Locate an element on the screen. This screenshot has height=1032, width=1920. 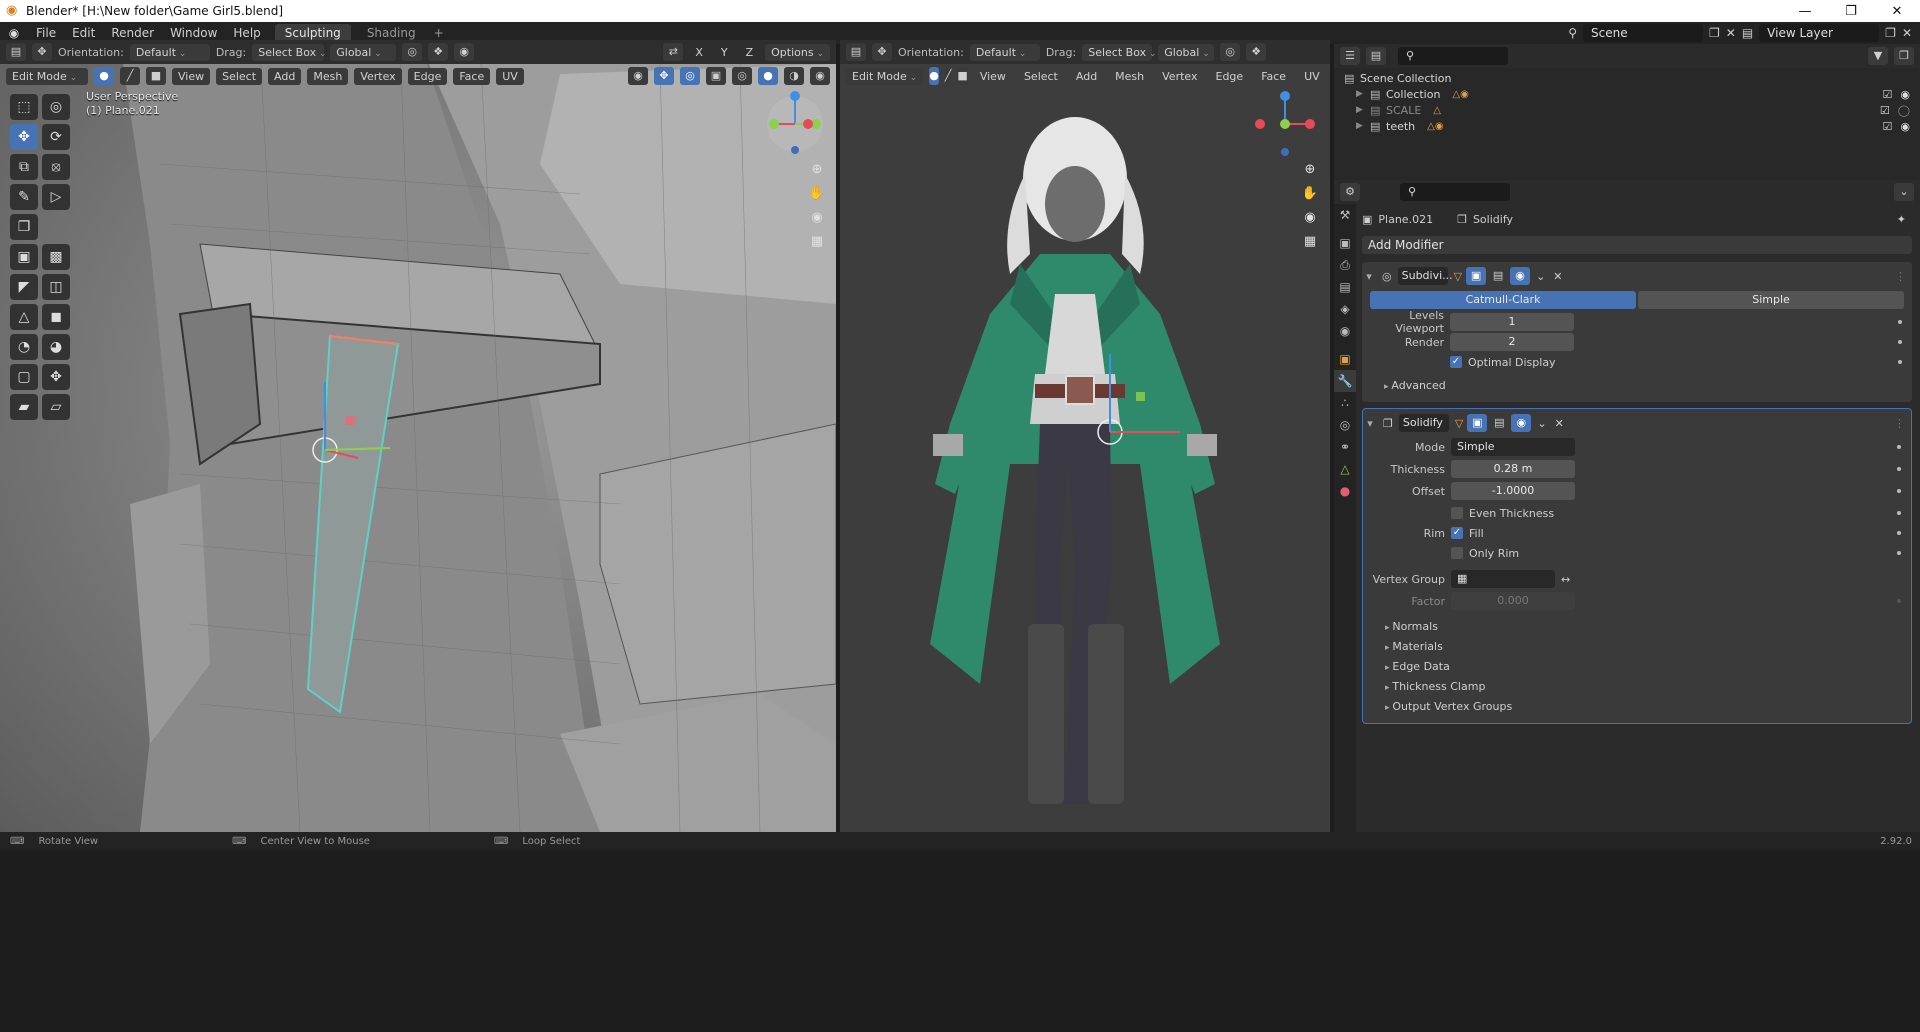
physics-tab-icon: ◎ is located at coordinates (1345, 425).